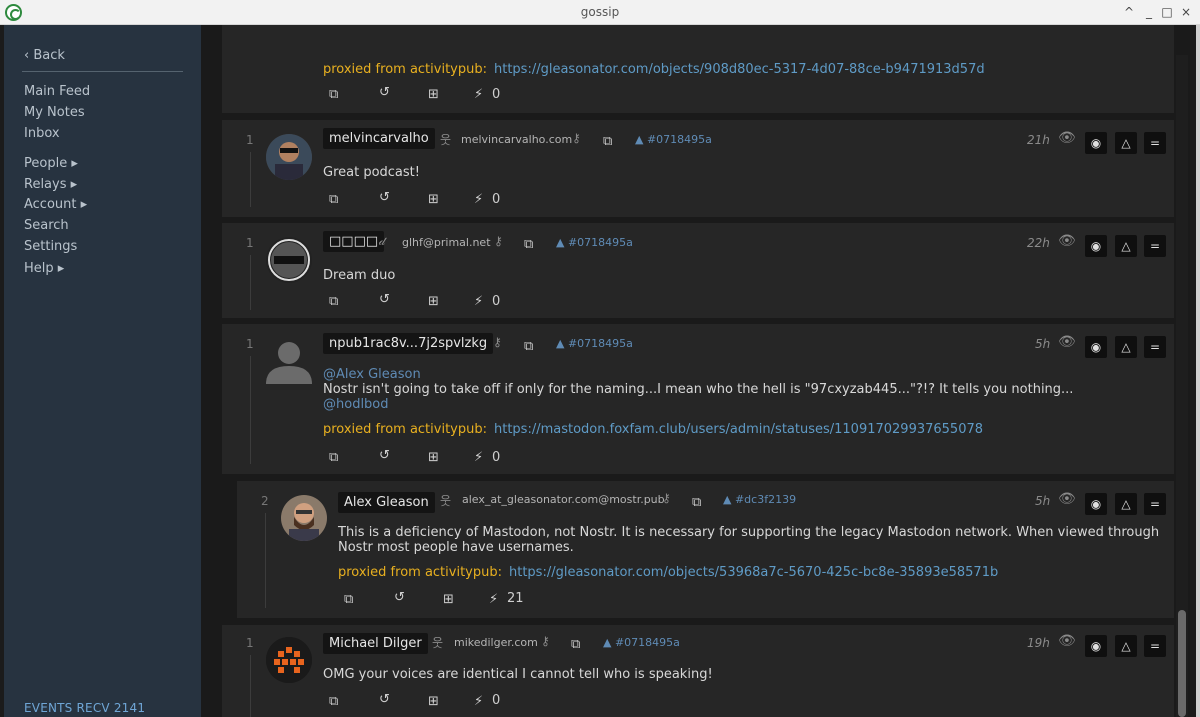 The height and width of the screenshot is (717, 1200). I want to click on sidebar-item-search: Search, so click(46, 225).